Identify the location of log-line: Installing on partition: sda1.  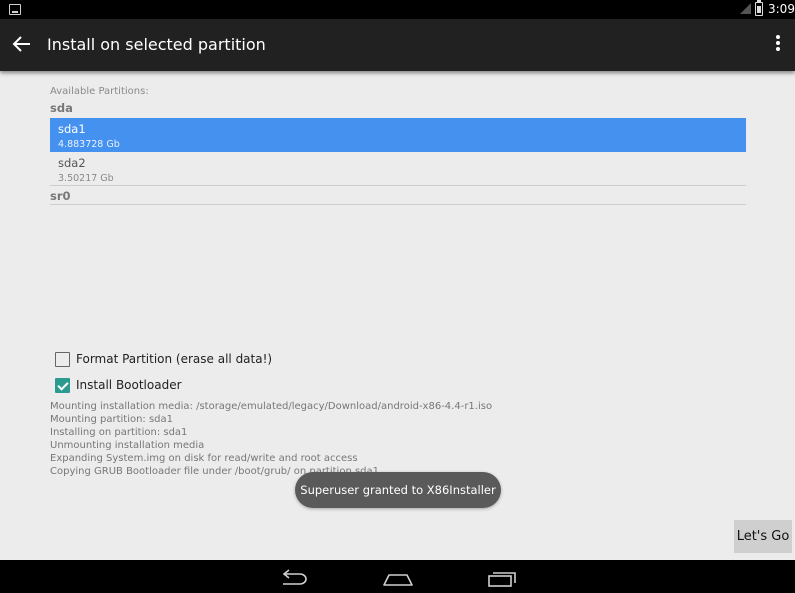
(119, 432).